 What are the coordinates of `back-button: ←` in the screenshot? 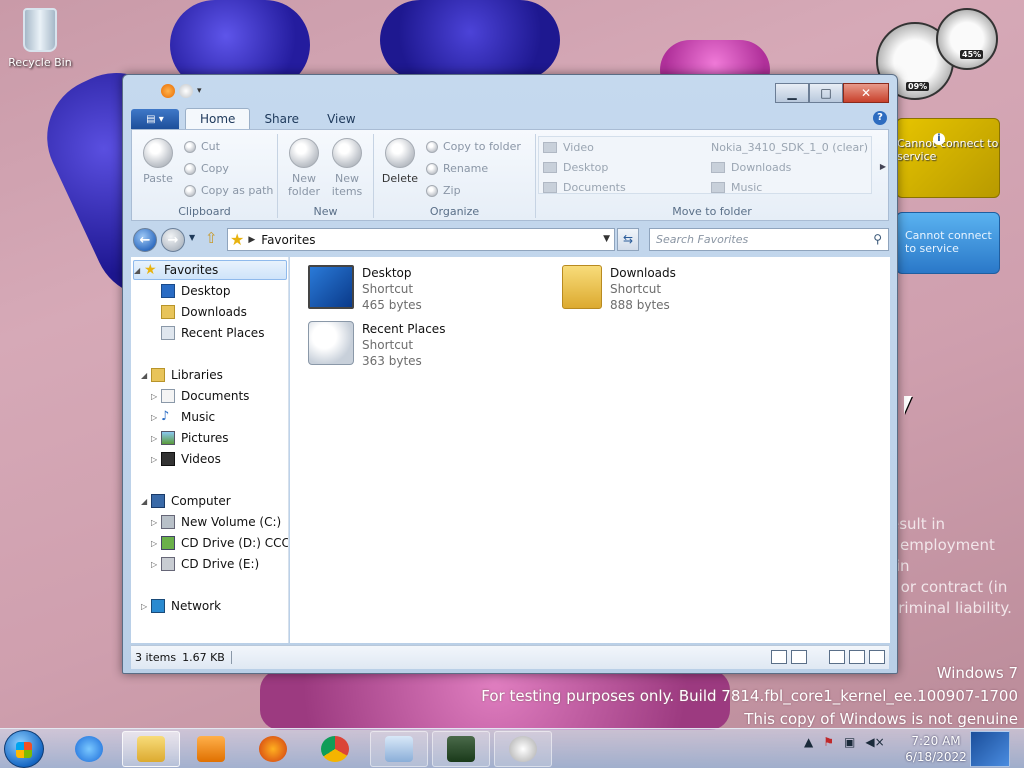 It's located at (145, 240).